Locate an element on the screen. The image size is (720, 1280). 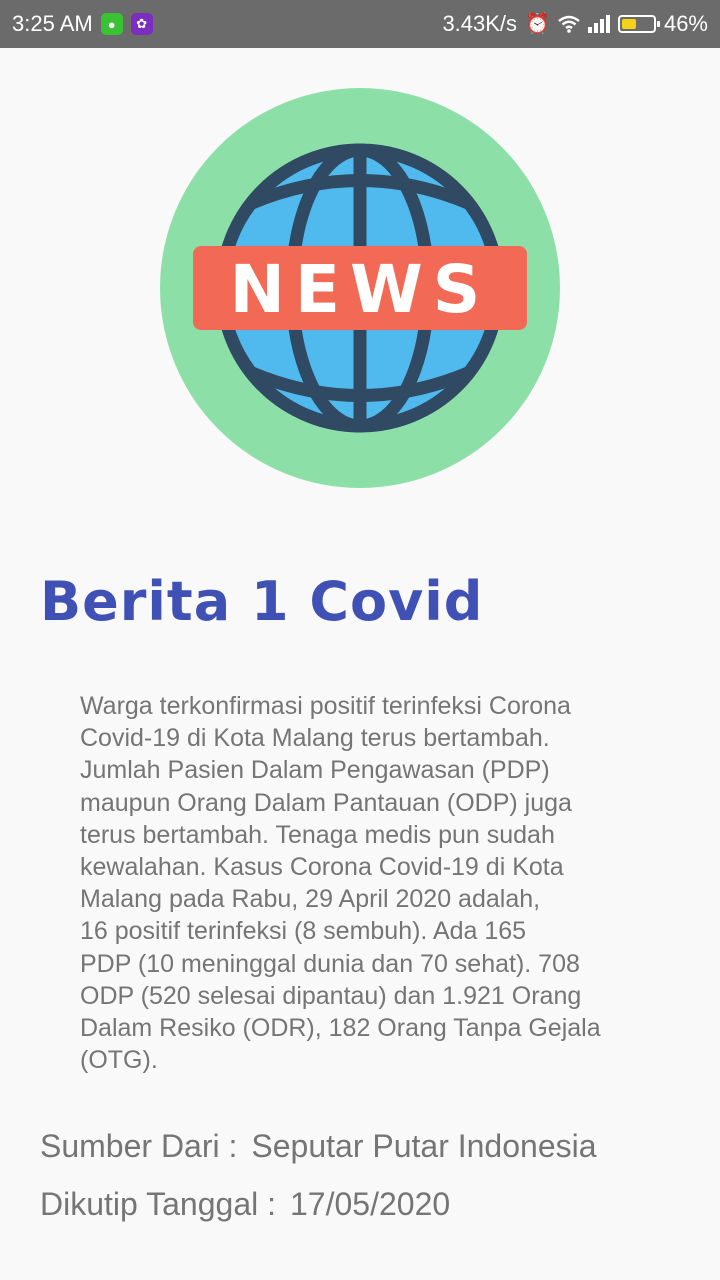
logo-text: NEWS is located at coordinates (360, 289).